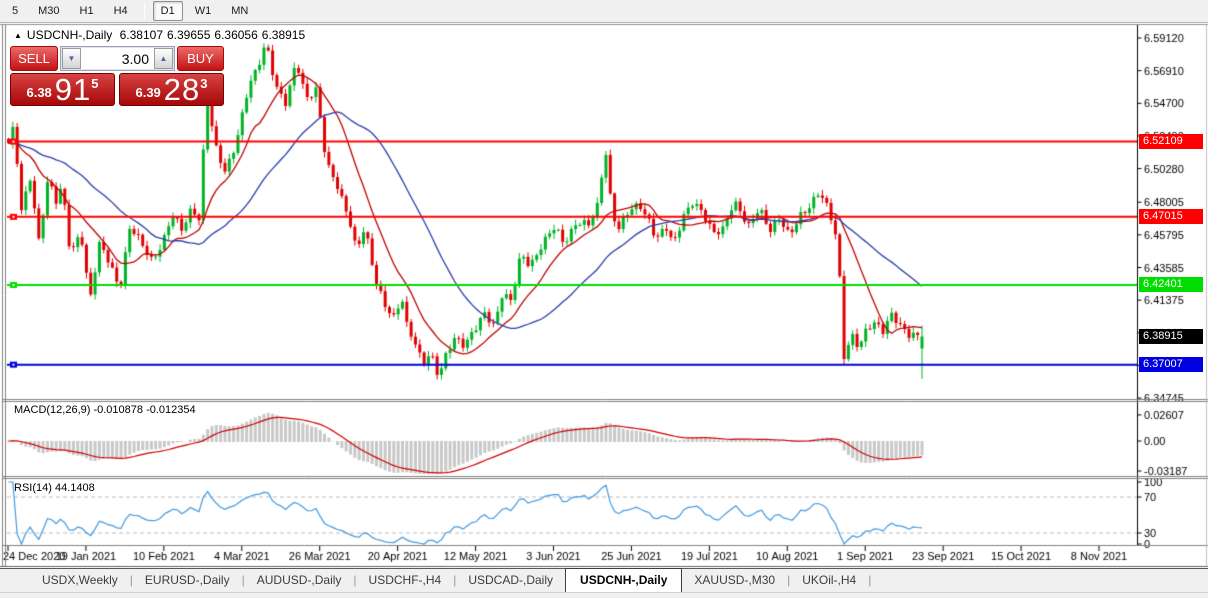 The width and height of the screenshot is (1208, 598). I want to click on tab-ukoil-h4: UKOil-,H4, so click(829, 580).